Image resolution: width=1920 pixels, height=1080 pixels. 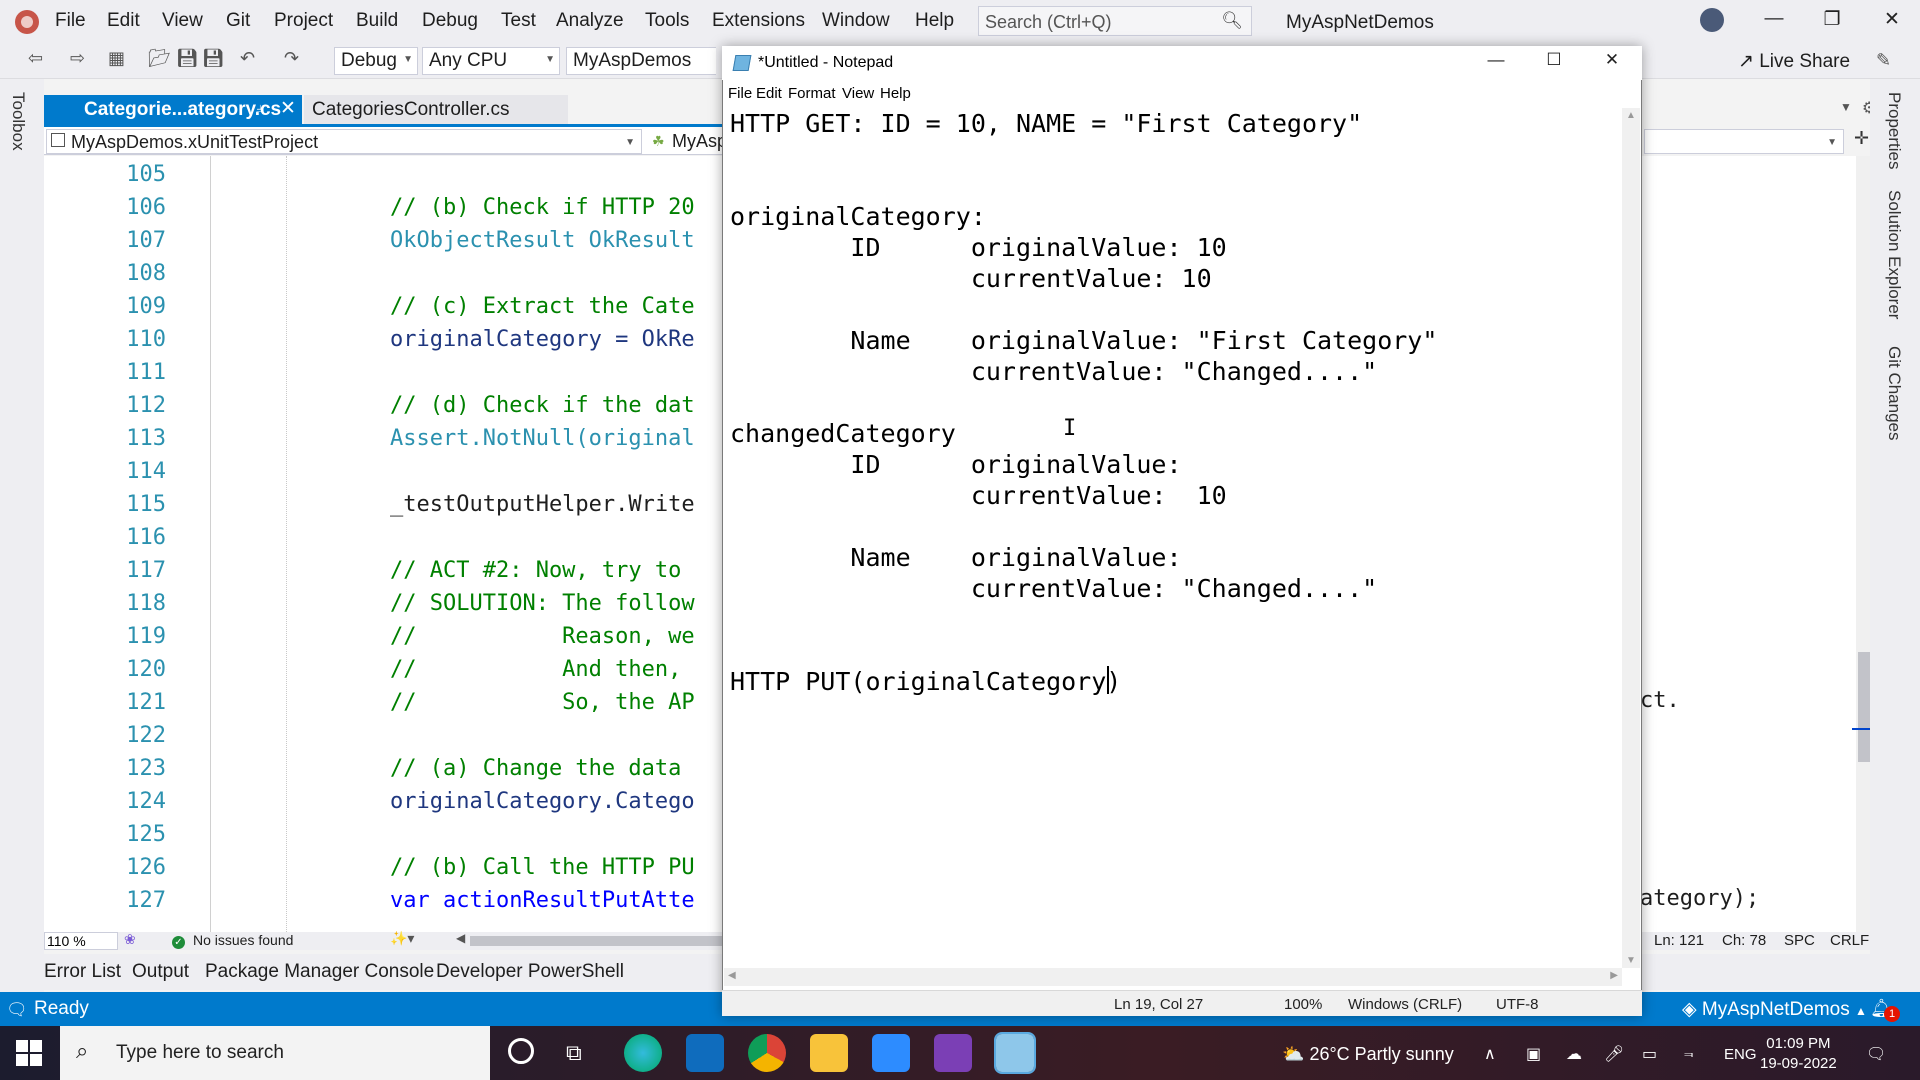 I want to click on redo-icon: ↷, so click(x=291, y=58).